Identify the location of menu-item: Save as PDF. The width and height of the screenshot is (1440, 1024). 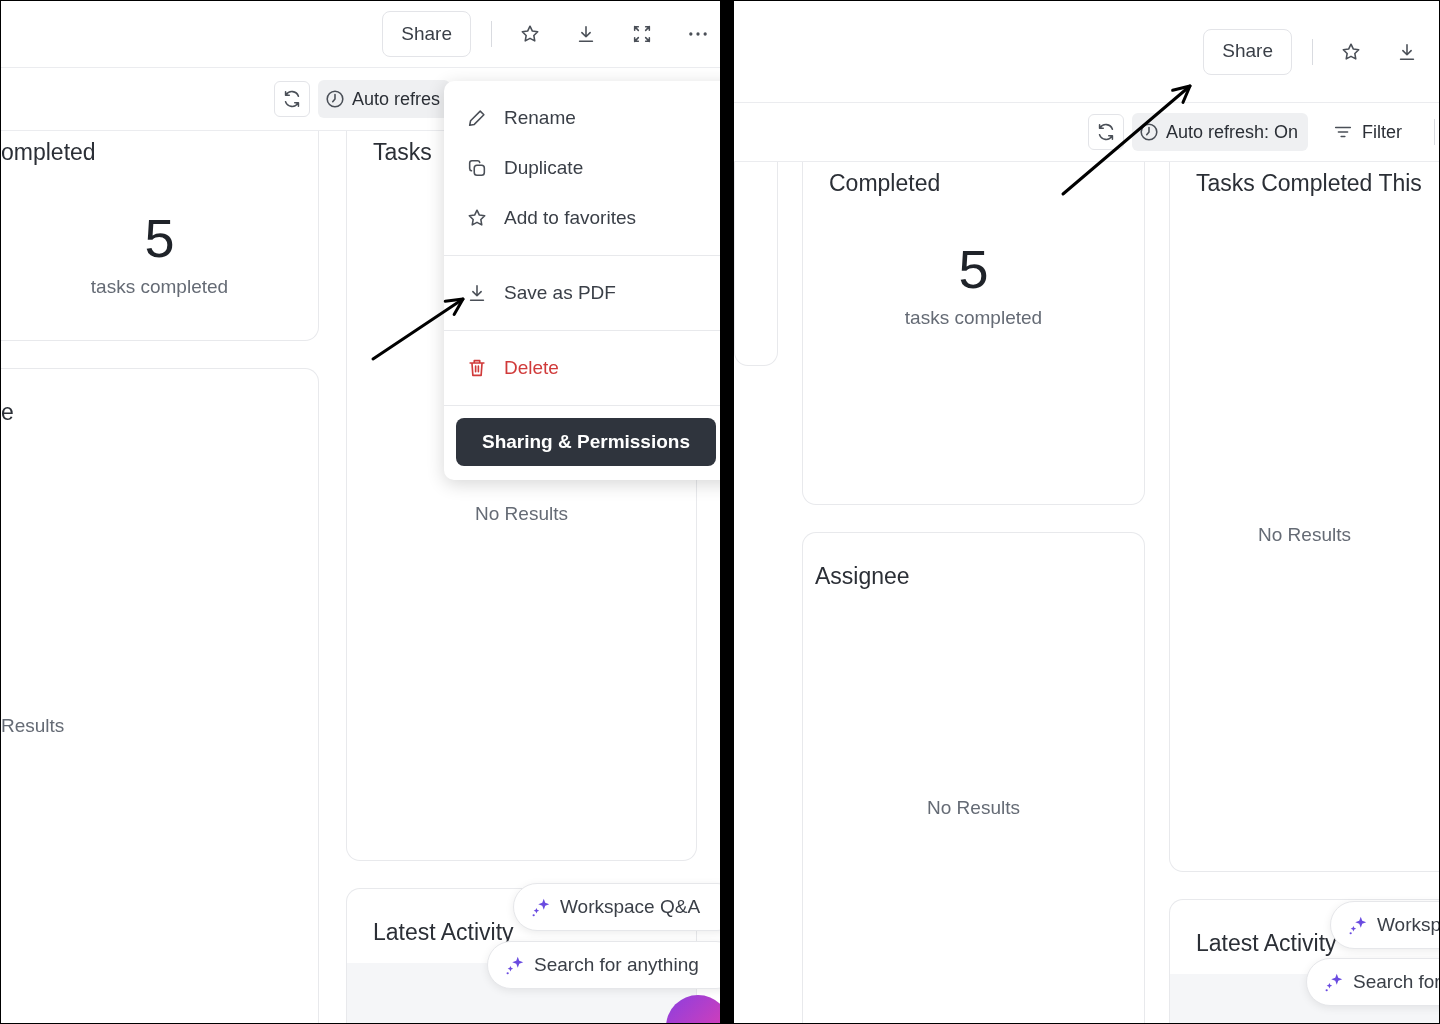
(582, 293).